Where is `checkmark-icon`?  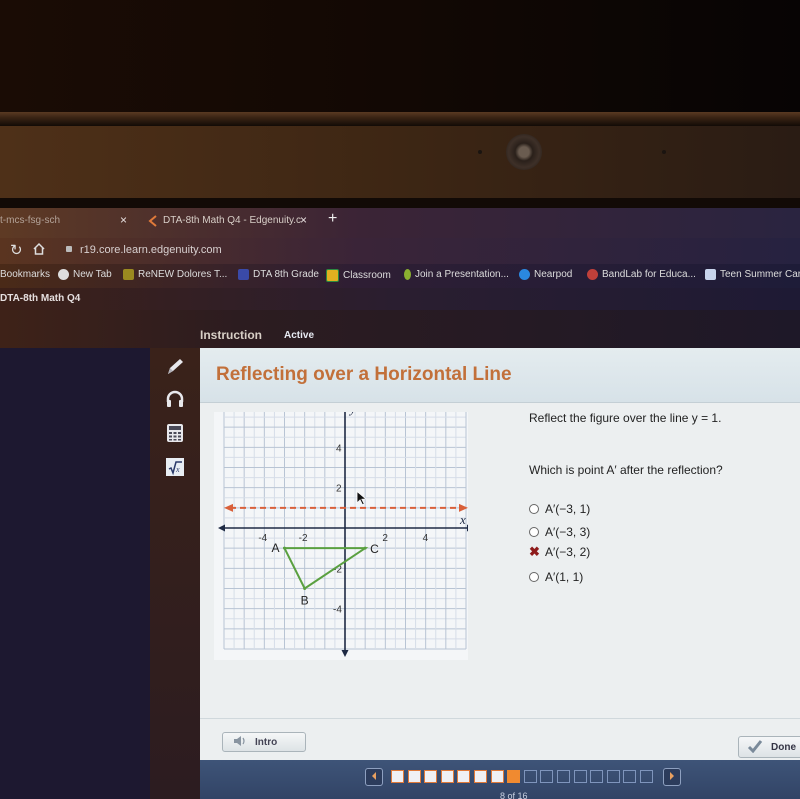 checkmark-icon is located at coordinates (755, 747).